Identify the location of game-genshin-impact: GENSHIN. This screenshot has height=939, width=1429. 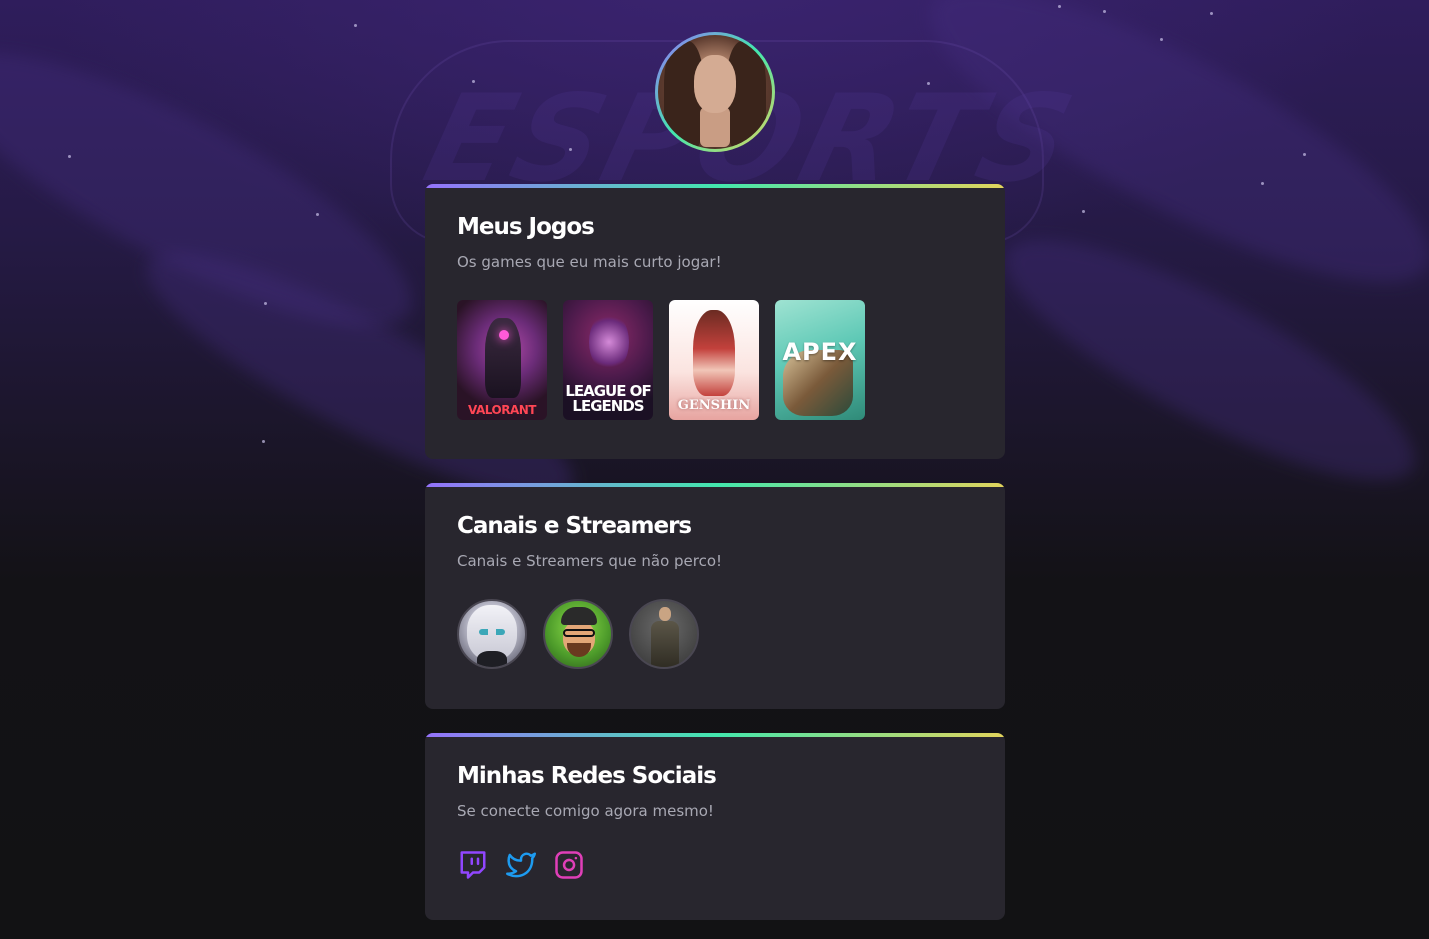
(714, 360).